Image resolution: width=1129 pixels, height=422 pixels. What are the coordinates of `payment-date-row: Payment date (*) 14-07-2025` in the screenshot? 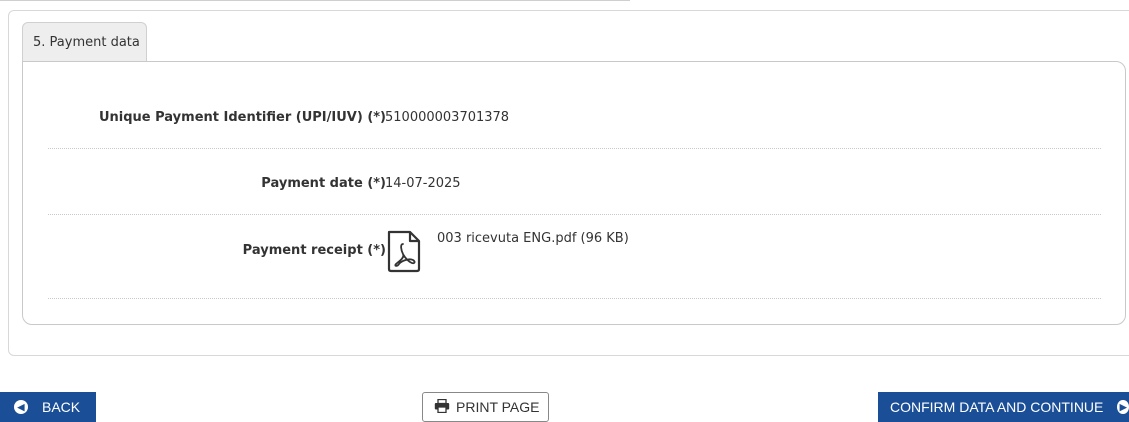 It's located at (574, 182).